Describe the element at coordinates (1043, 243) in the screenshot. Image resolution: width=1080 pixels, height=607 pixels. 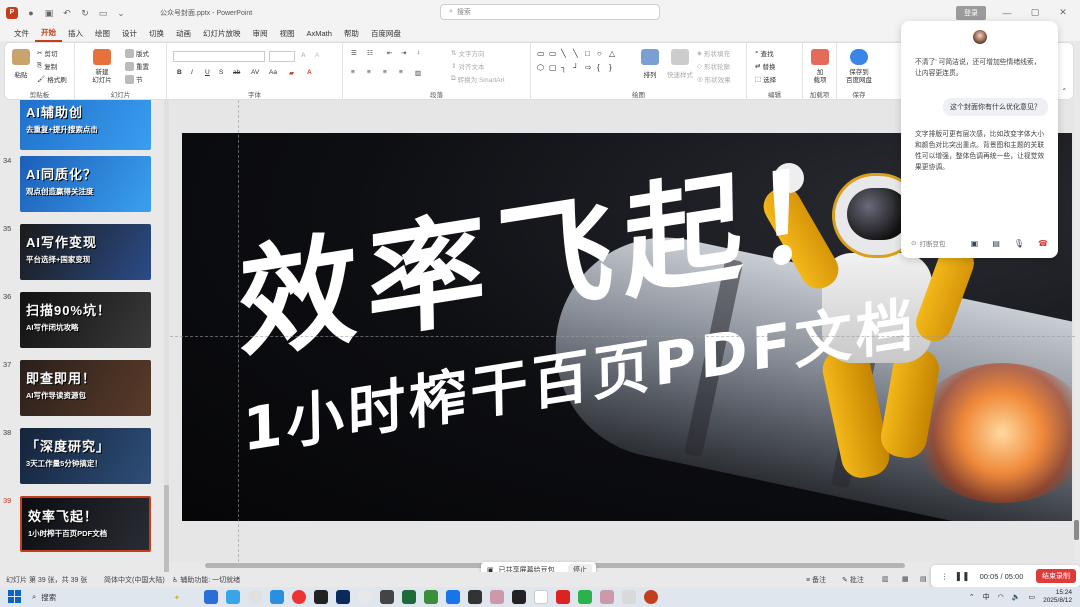
I see `hang-up-icon: ☎` at that location.